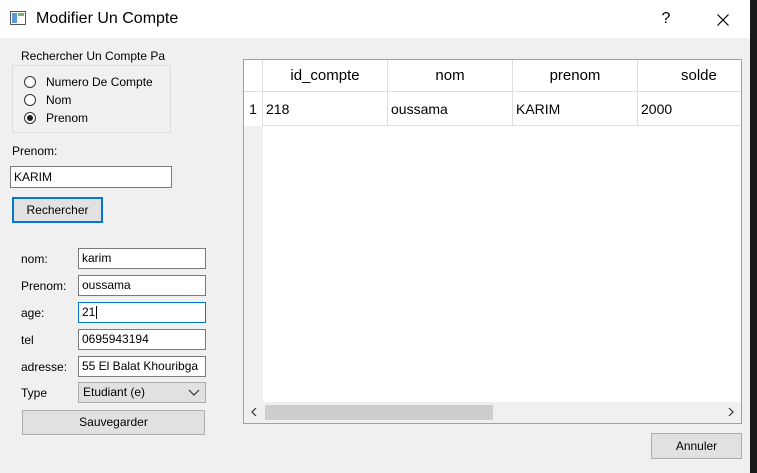 This screenshot has height=473, width=757. What do you see at coordinates (253, 76) in the screenshot?
I see `table-corner` at bounding box center [253, 76].